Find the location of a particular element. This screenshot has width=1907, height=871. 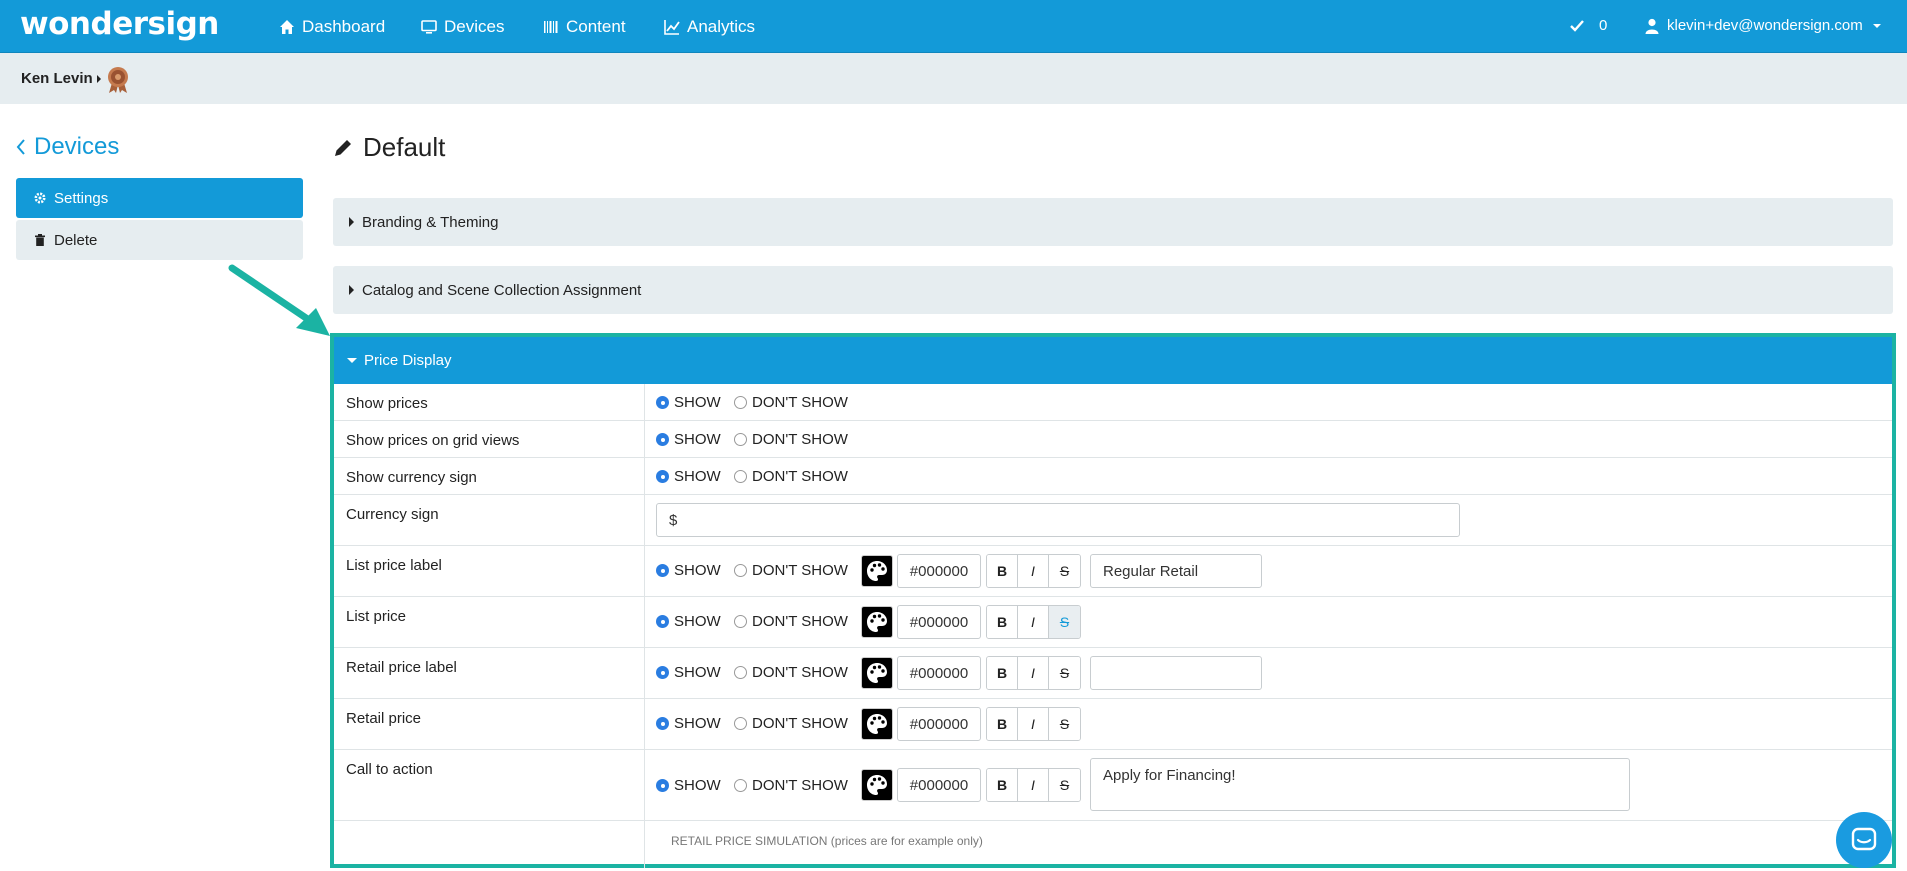

user-email: klevin+dev@wondersign.com is located at coordinates (1765, 25).